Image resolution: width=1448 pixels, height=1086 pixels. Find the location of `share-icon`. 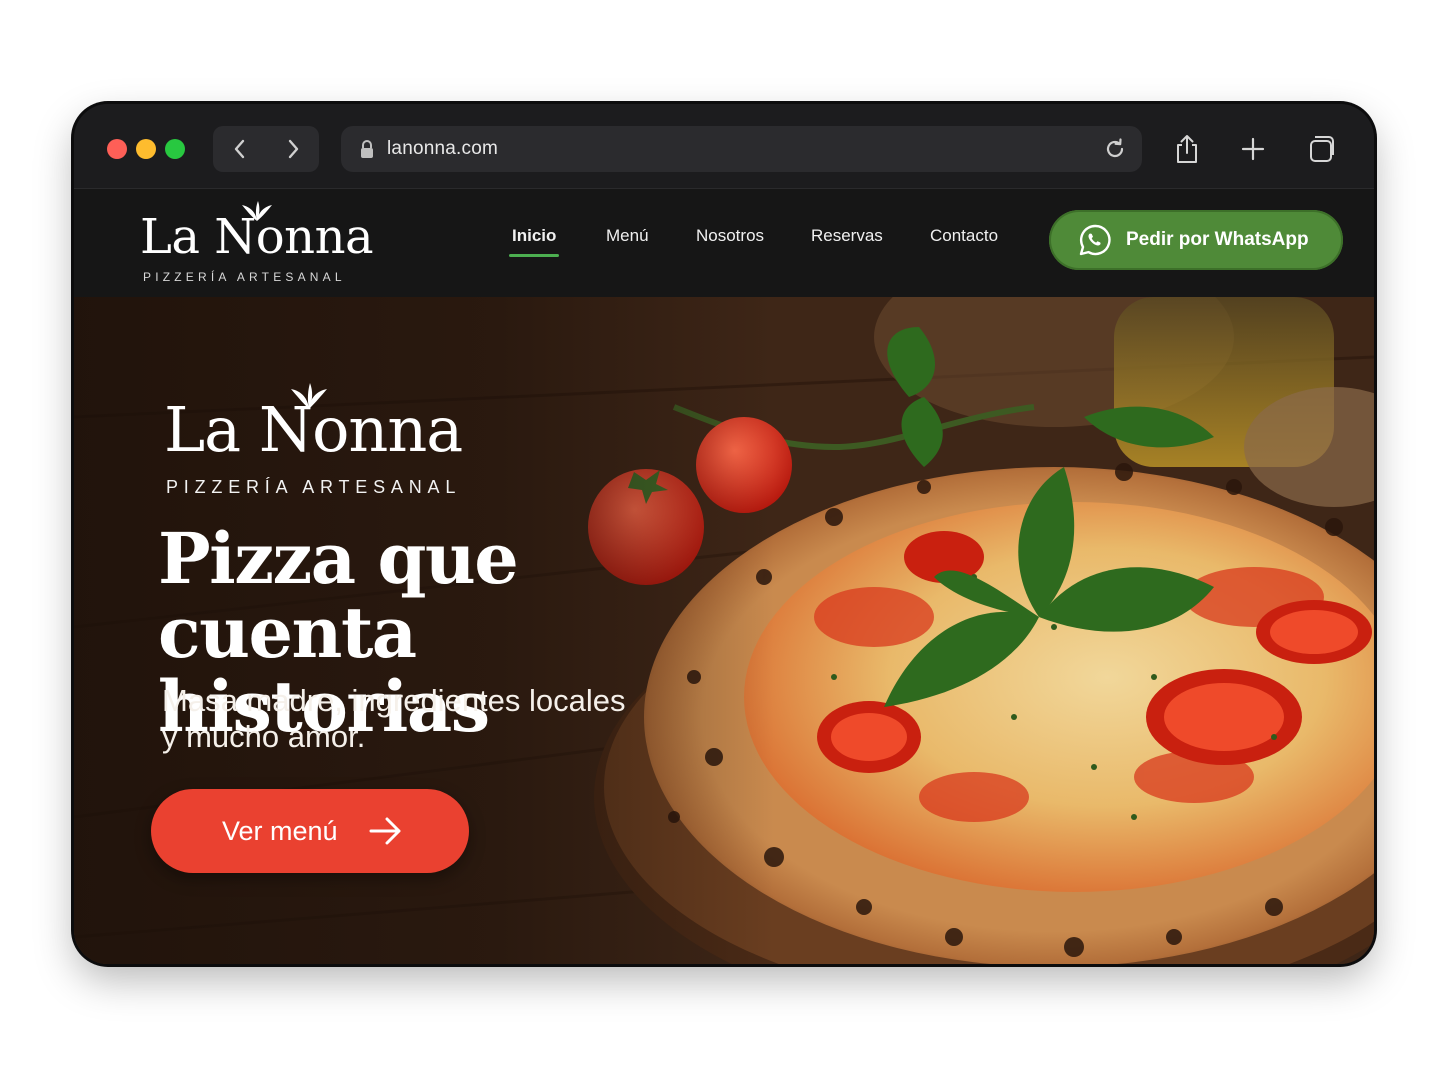

share-icon is located at coordinates (1187, 149).